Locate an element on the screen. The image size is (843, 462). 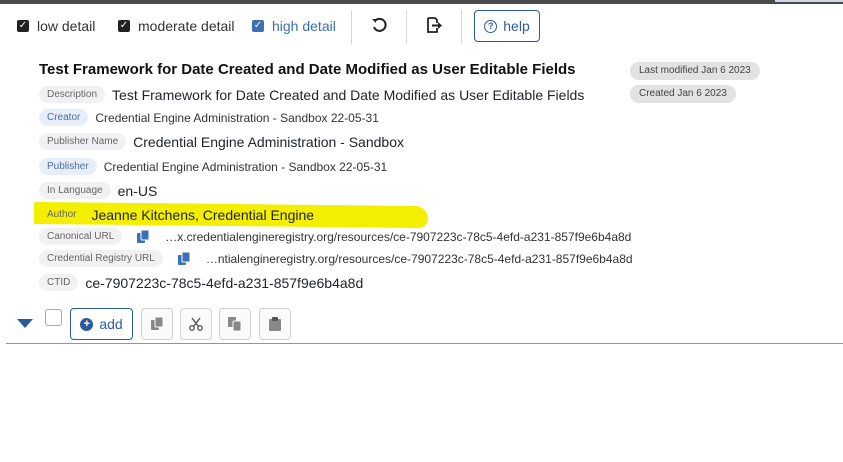
export-icon is located at coordinates (434, 25).